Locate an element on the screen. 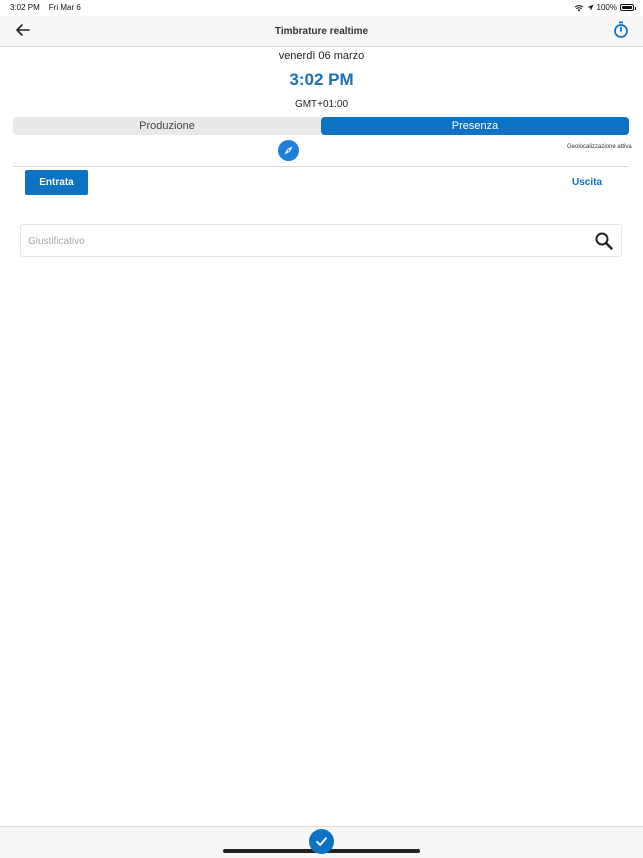 This screenshot has height=858, width=643. timezone: GMT+01:00 is located at coordinates (321, 104).